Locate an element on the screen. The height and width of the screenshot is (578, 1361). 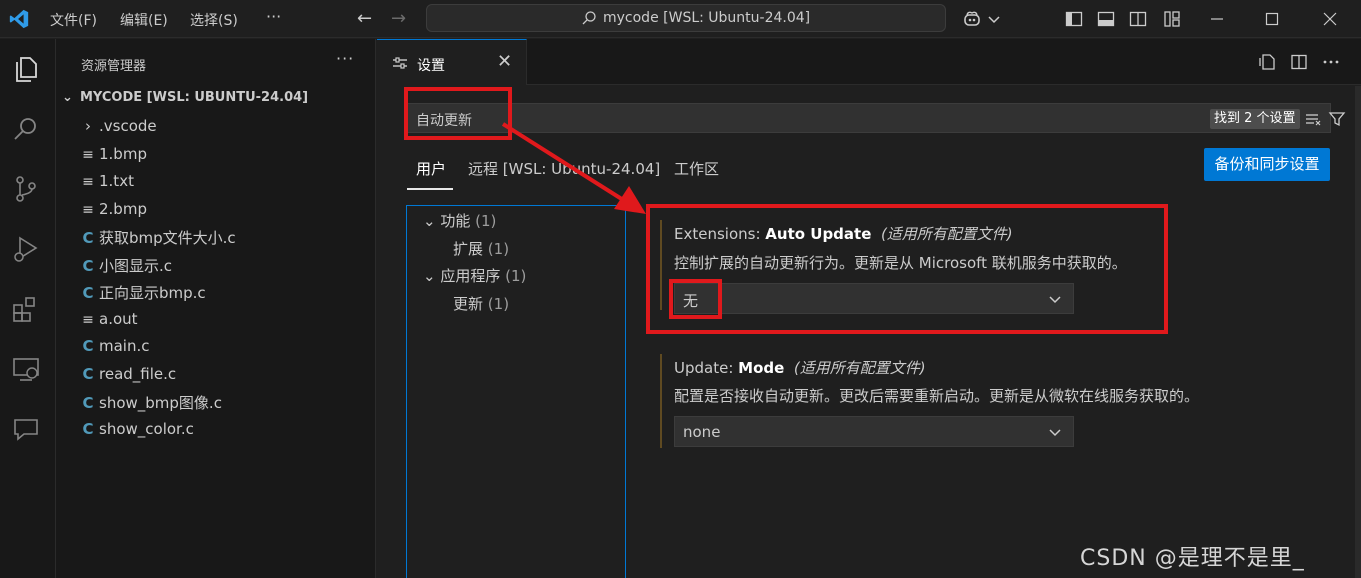
back-arrow-icon: ← is located at coordinates (364, 18).